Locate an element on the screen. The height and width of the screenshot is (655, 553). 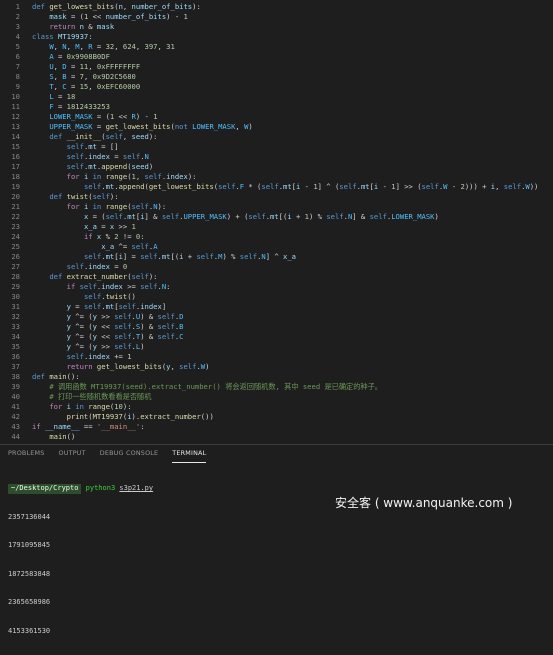
terminal-command: python3 is located at coordinates (100, 488).